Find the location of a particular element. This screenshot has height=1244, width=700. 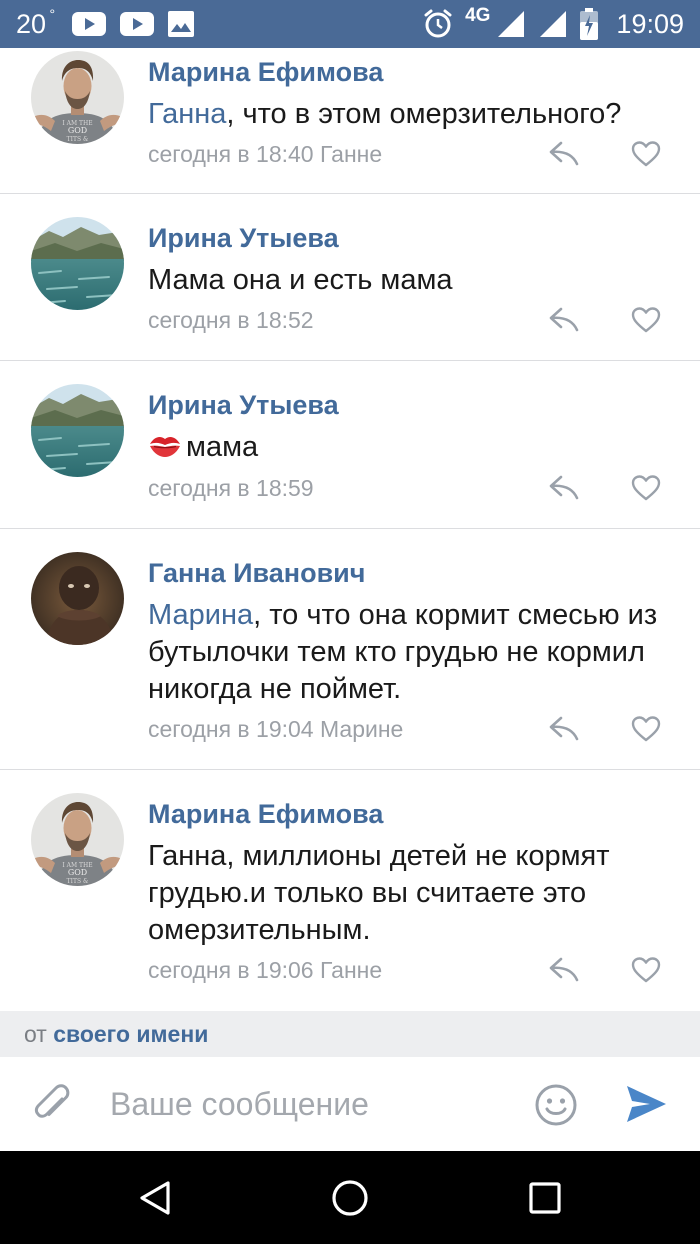

comment-meta: сегодня в 19:06 Ганне is located at coordinates (265, 970).